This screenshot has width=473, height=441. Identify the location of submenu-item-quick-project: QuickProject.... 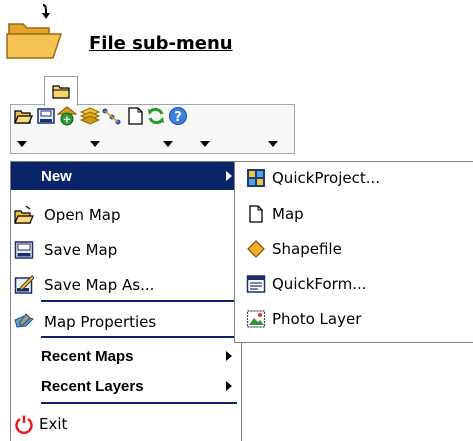
(353, 178).